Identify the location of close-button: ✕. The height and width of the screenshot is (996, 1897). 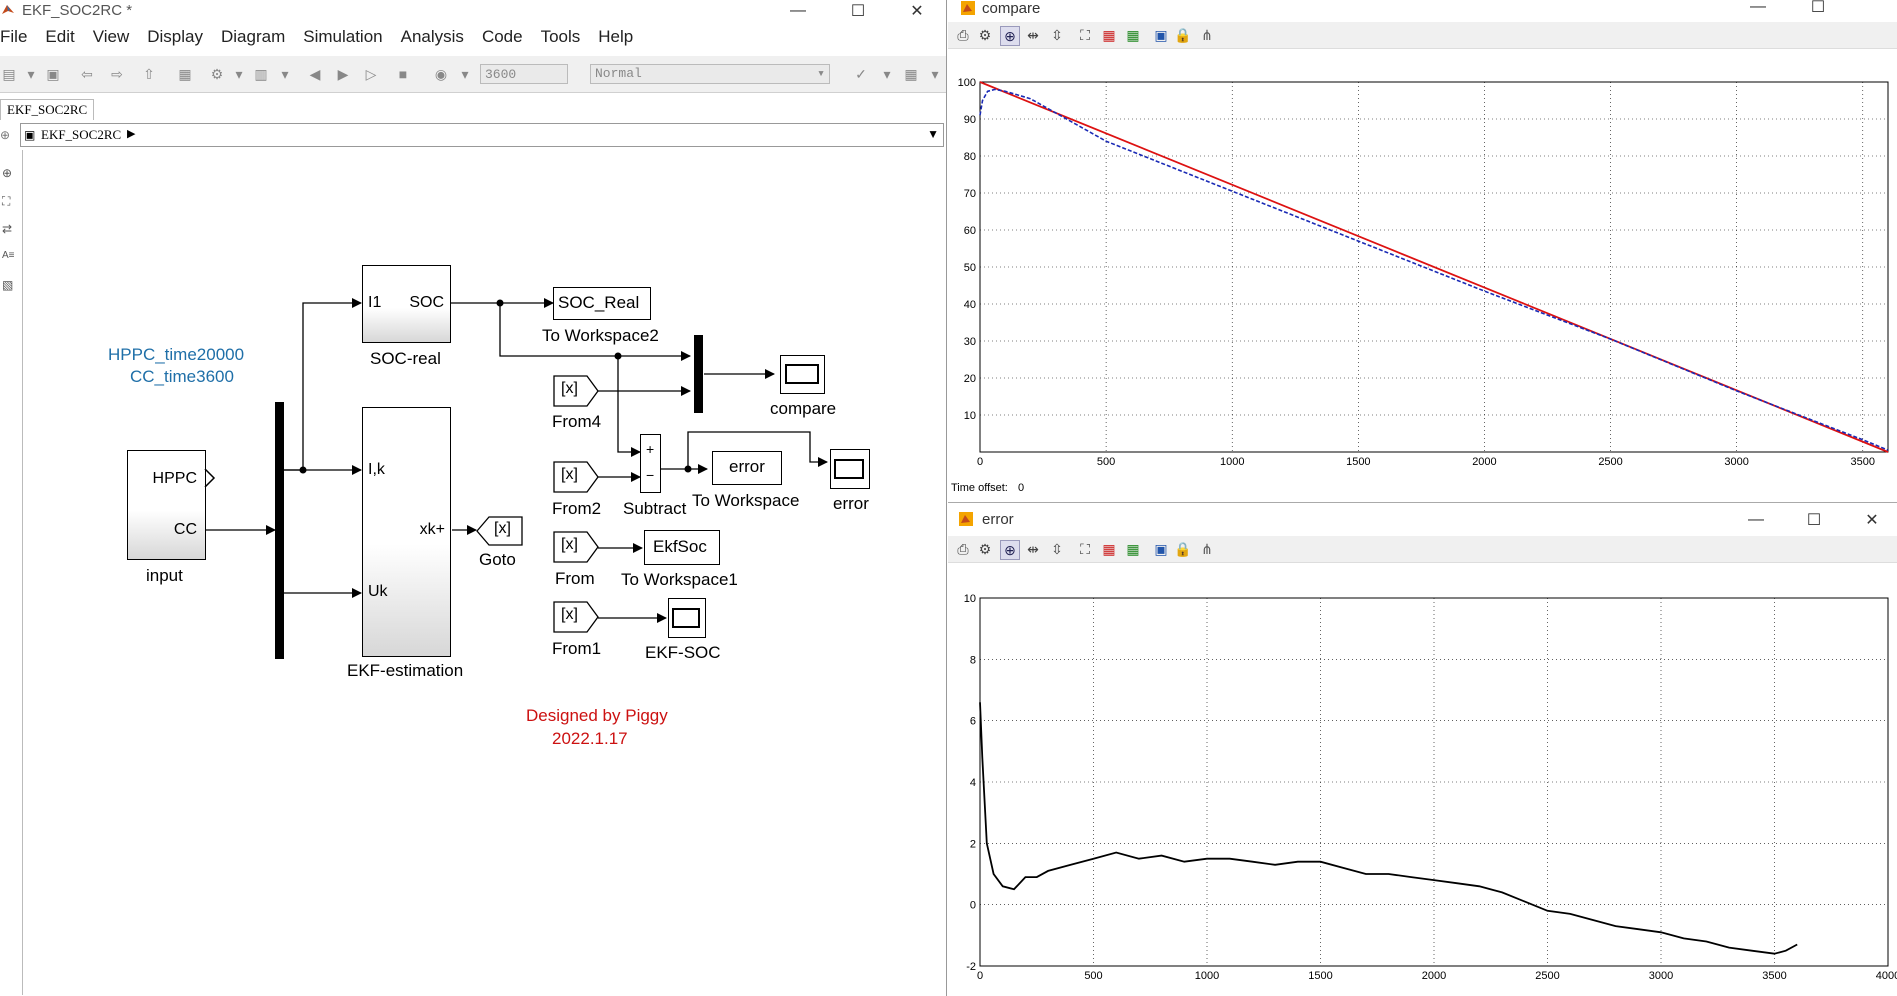
(1872, 520).